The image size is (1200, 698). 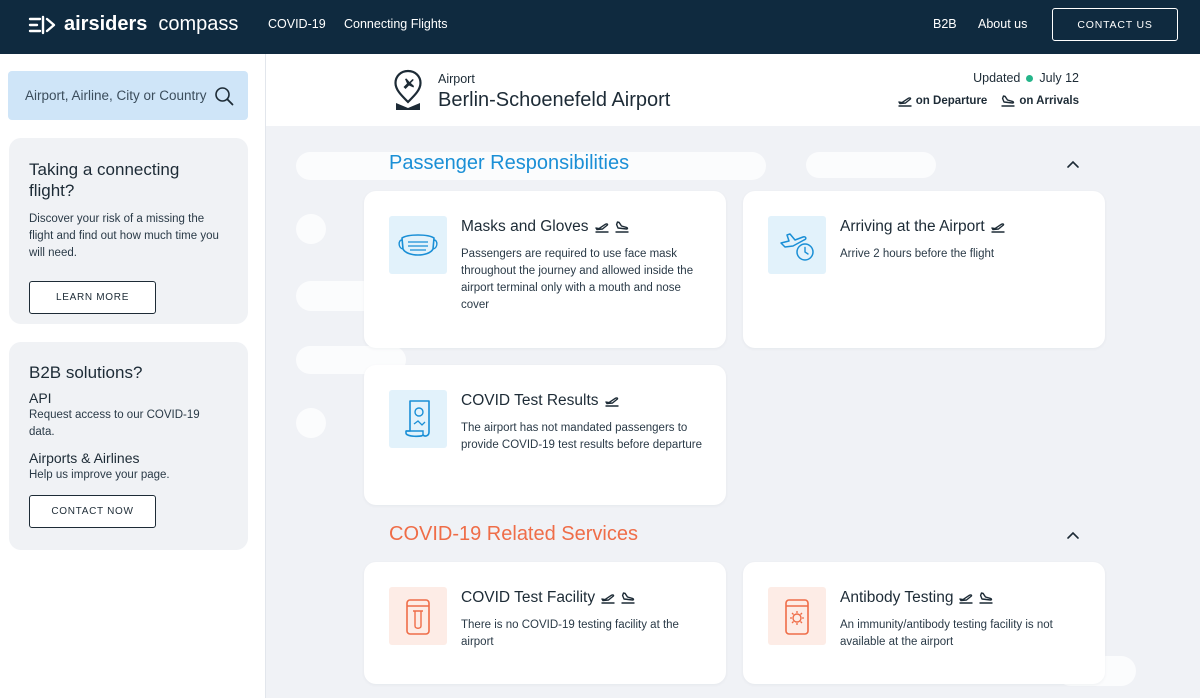 I want to click on search-placeholder: Airport, Airline, City or Country, so click(x=116, y=95).